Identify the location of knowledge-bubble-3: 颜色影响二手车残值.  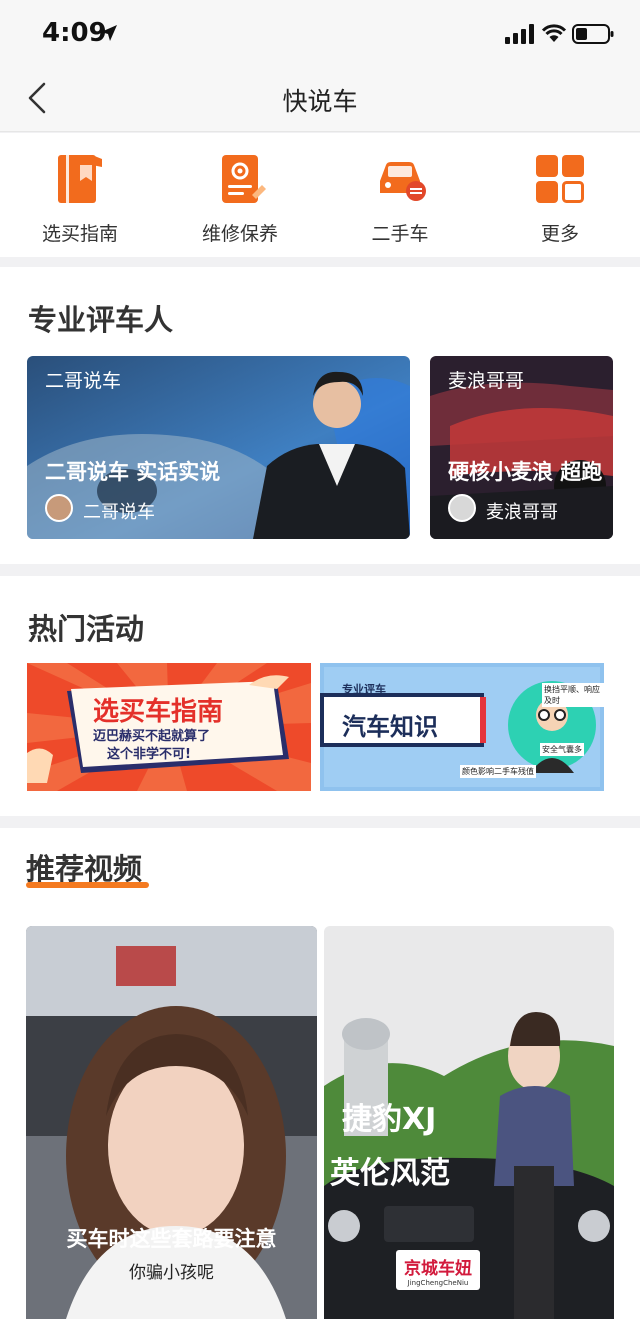
(498, 771).